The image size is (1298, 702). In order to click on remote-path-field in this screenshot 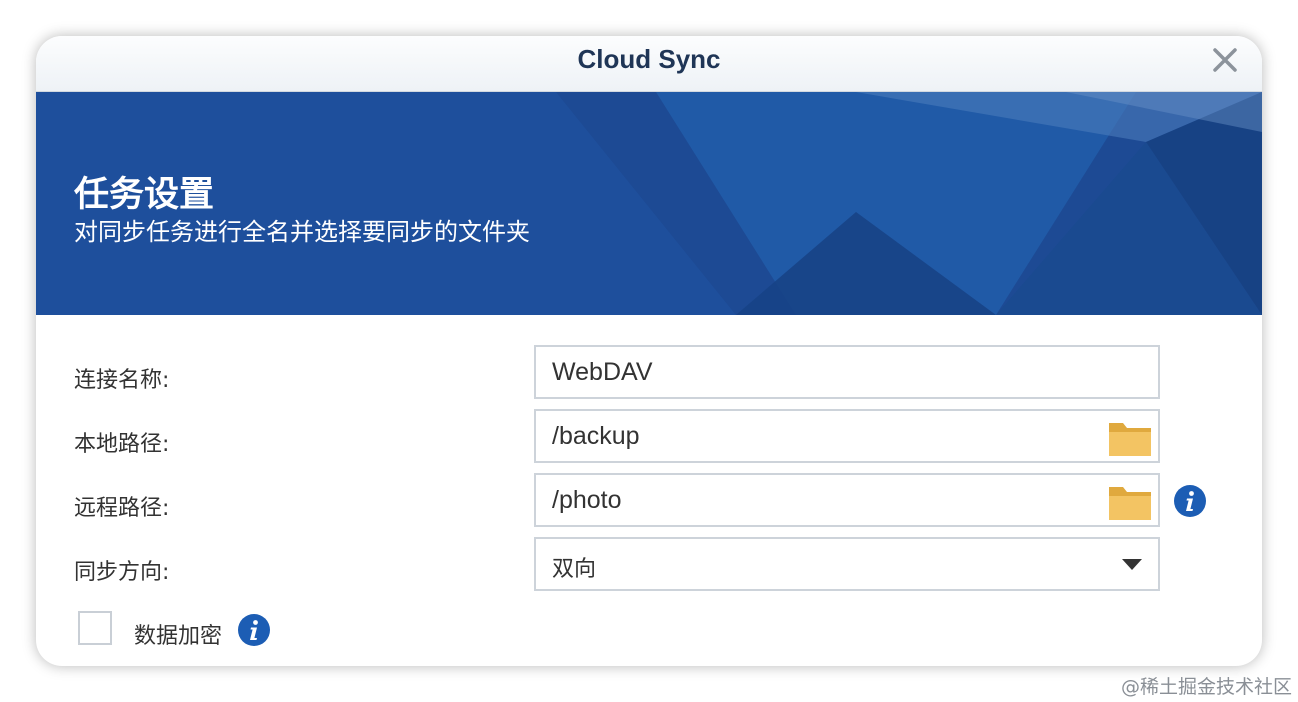, I will do `click(847, 500)`.